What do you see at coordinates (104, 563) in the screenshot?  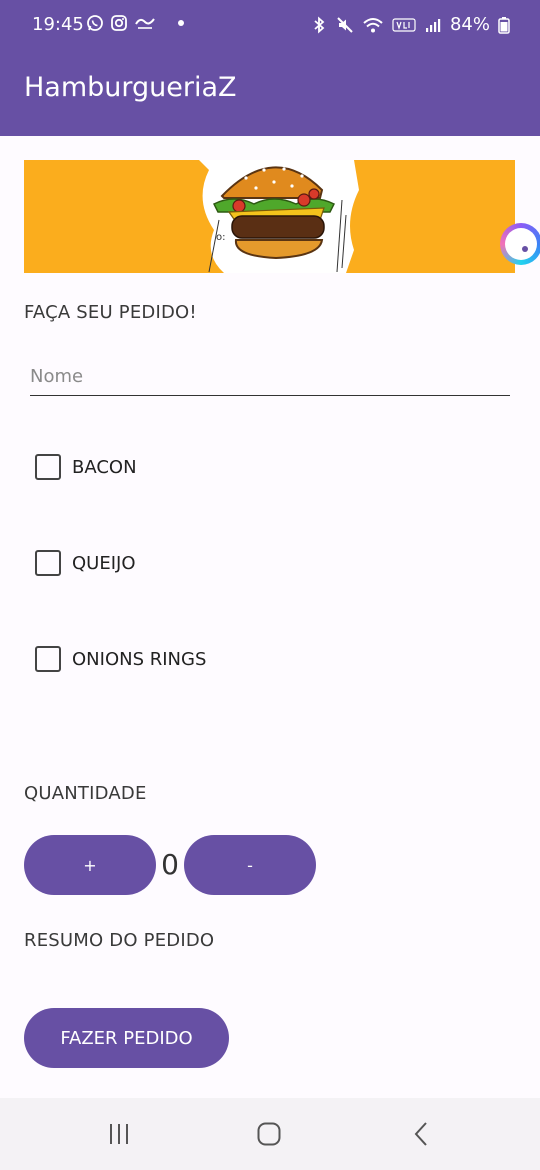 I see `checkbox-label: QUEIJO` at bounding box center [104, 563].